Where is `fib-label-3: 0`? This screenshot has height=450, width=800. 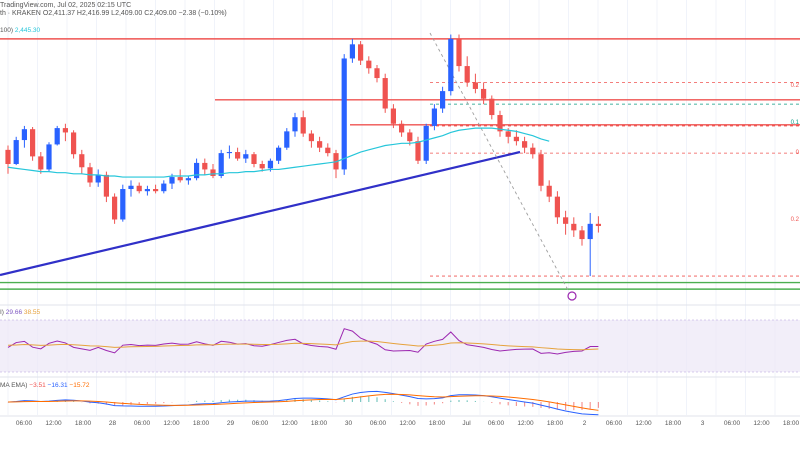 fib-label-3: 0 is located at coordinates (797, 153).